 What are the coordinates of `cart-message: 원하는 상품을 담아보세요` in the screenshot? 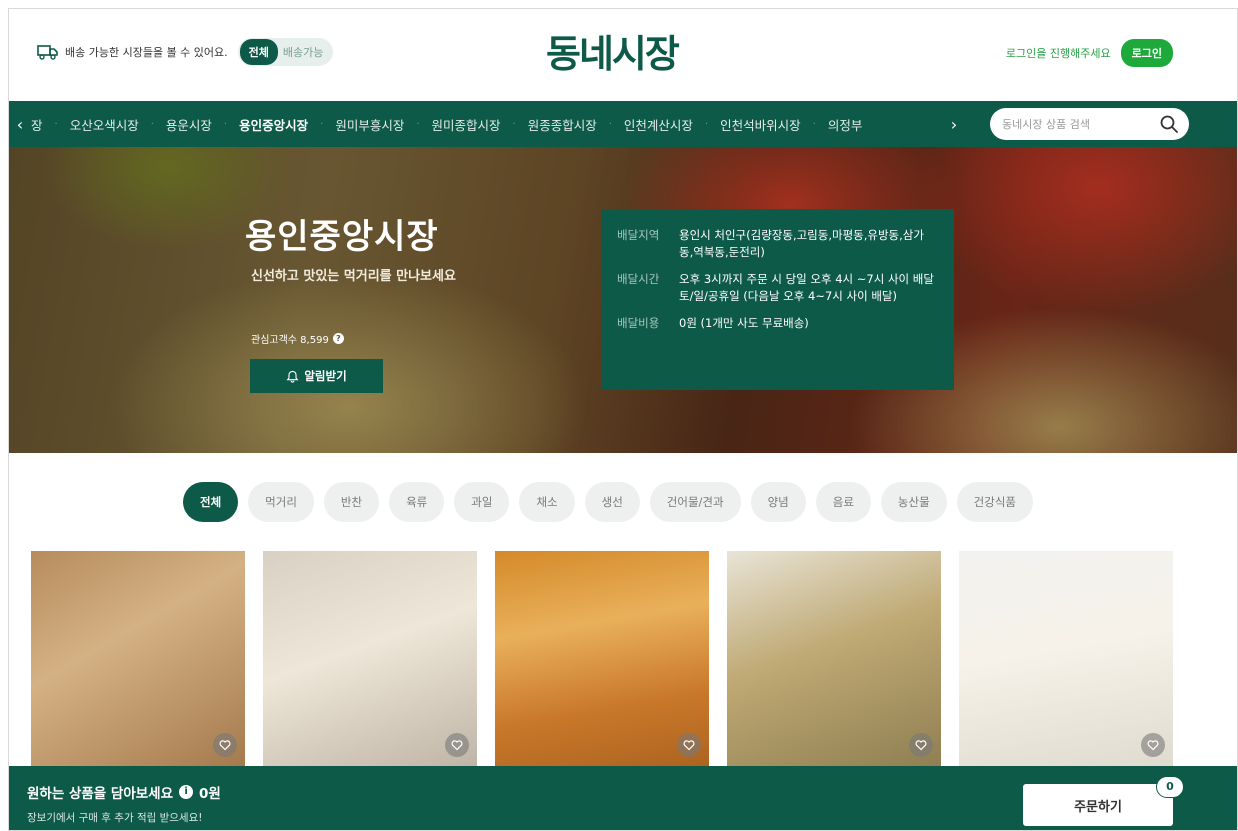 It's located at (100, 794).